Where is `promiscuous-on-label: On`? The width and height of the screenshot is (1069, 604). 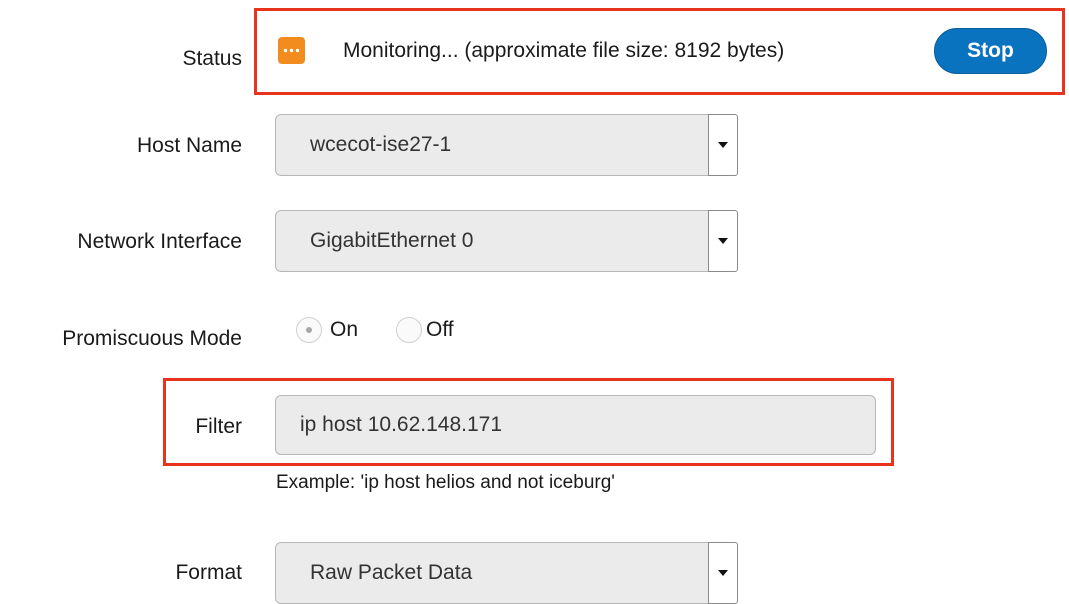
promiscuous-on-label: On is located at coordinates (344, 330).